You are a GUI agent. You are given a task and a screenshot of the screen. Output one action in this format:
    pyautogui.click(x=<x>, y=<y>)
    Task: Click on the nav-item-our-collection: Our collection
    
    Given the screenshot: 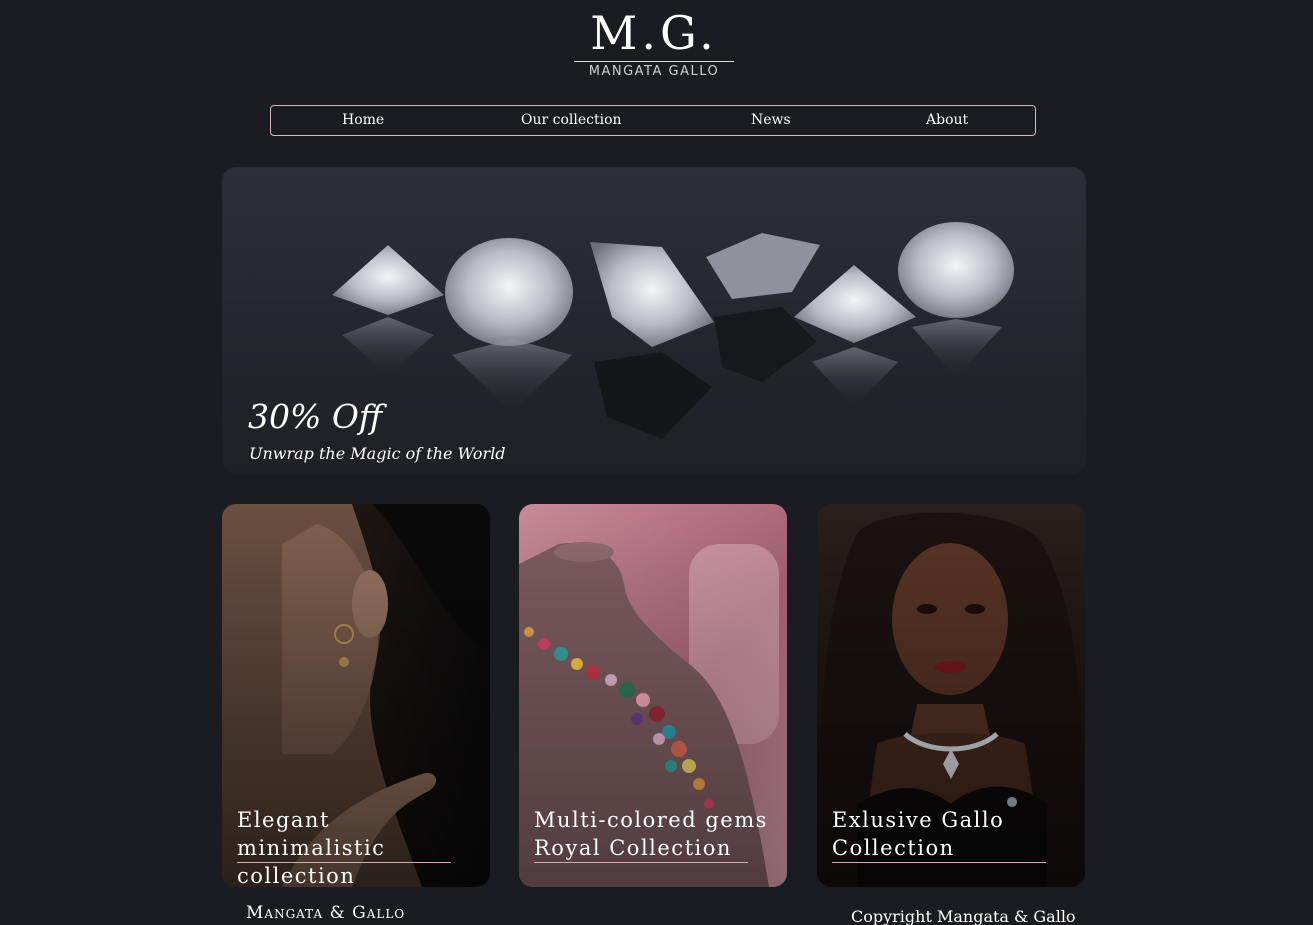 What is the action you would take?
    pyautogui.click(x=571, y=120)
    